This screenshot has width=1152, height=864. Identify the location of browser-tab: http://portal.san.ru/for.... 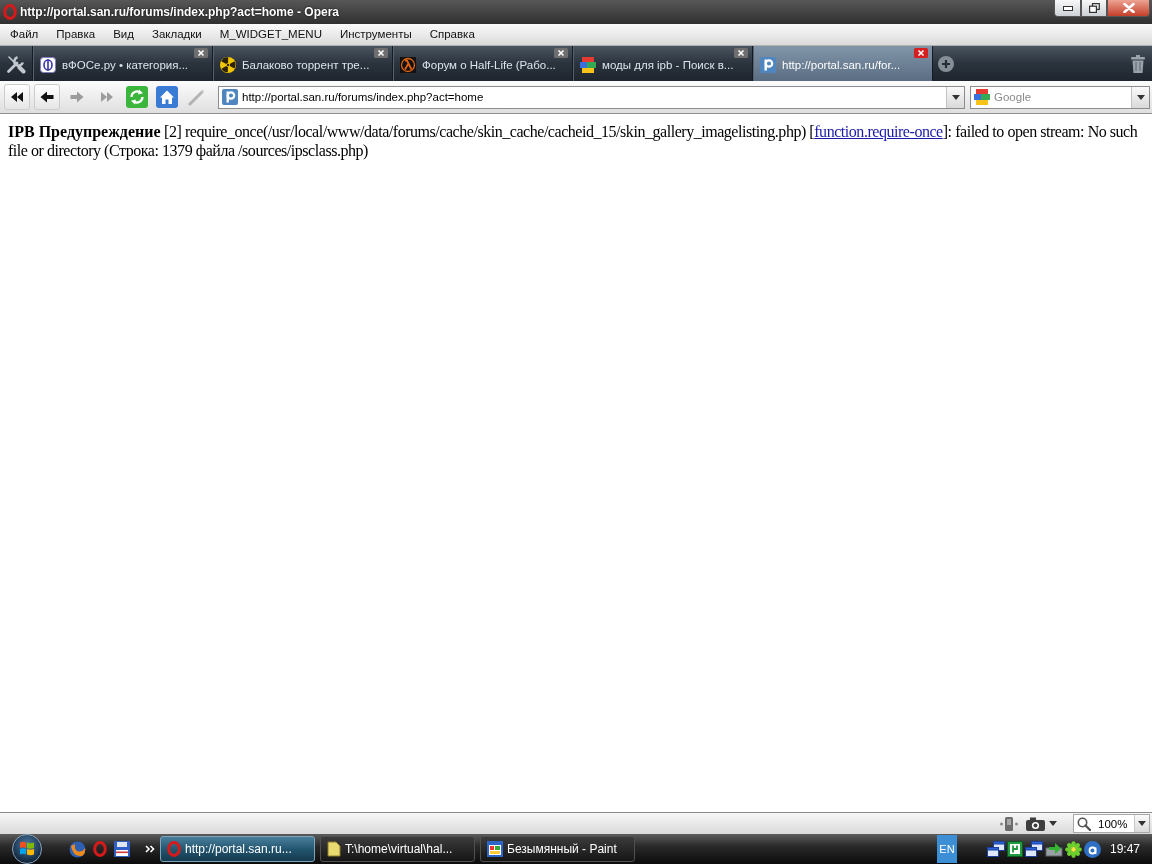
(843, 63).